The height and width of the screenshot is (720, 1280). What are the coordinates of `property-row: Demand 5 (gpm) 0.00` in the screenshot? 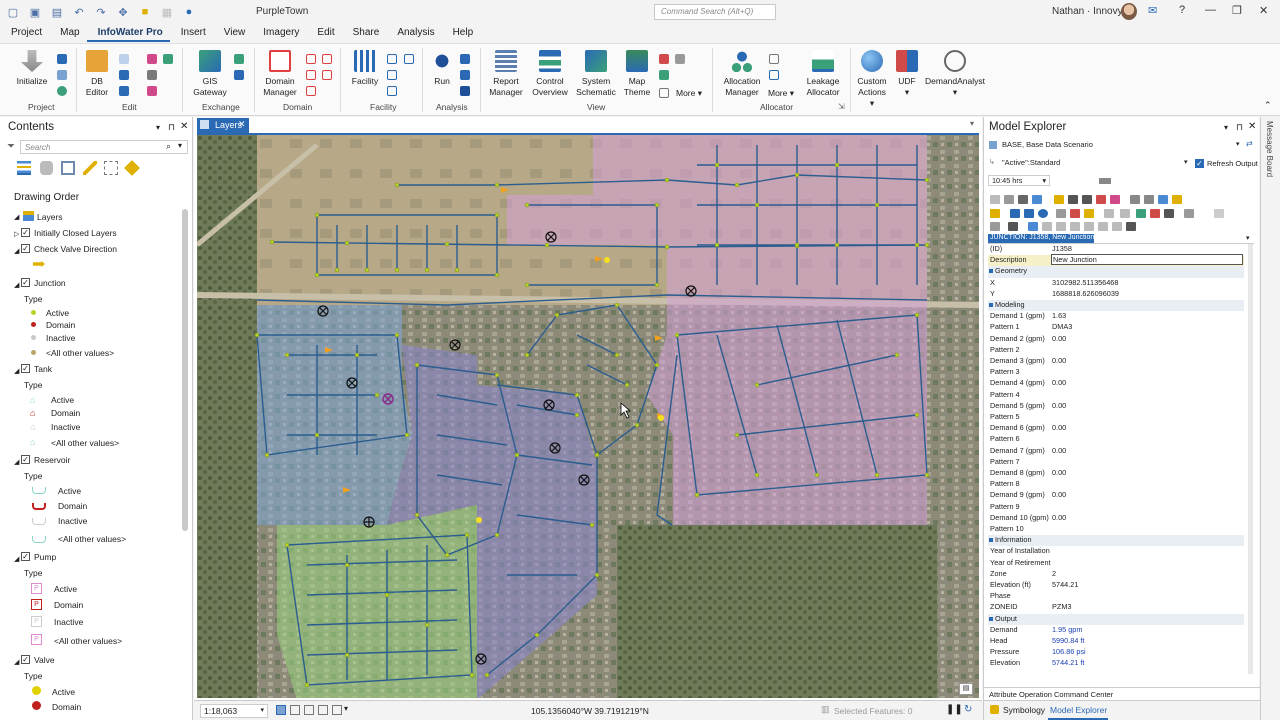 It's located at (1116, 406).